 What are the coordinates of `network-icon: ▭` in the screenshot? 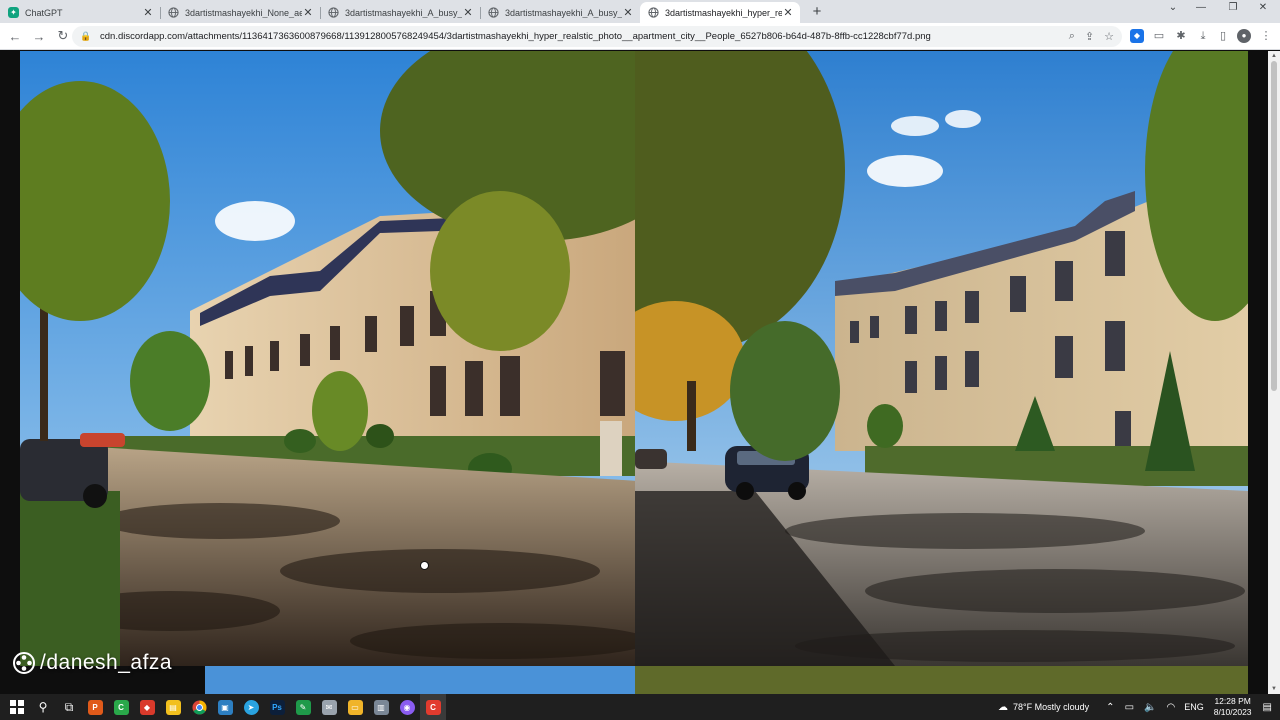 It's located at (1129, 707).